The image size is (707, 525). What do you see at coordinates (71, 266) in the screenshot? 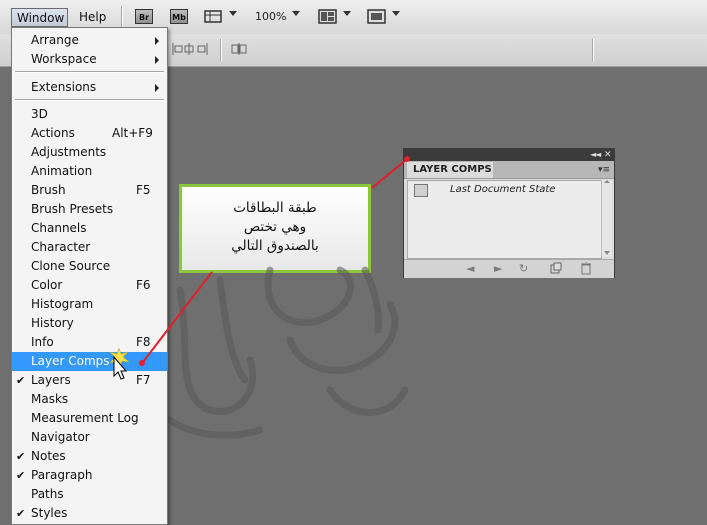
I see `menu-item-label: Clone Source` at bounding box center [71, 266].